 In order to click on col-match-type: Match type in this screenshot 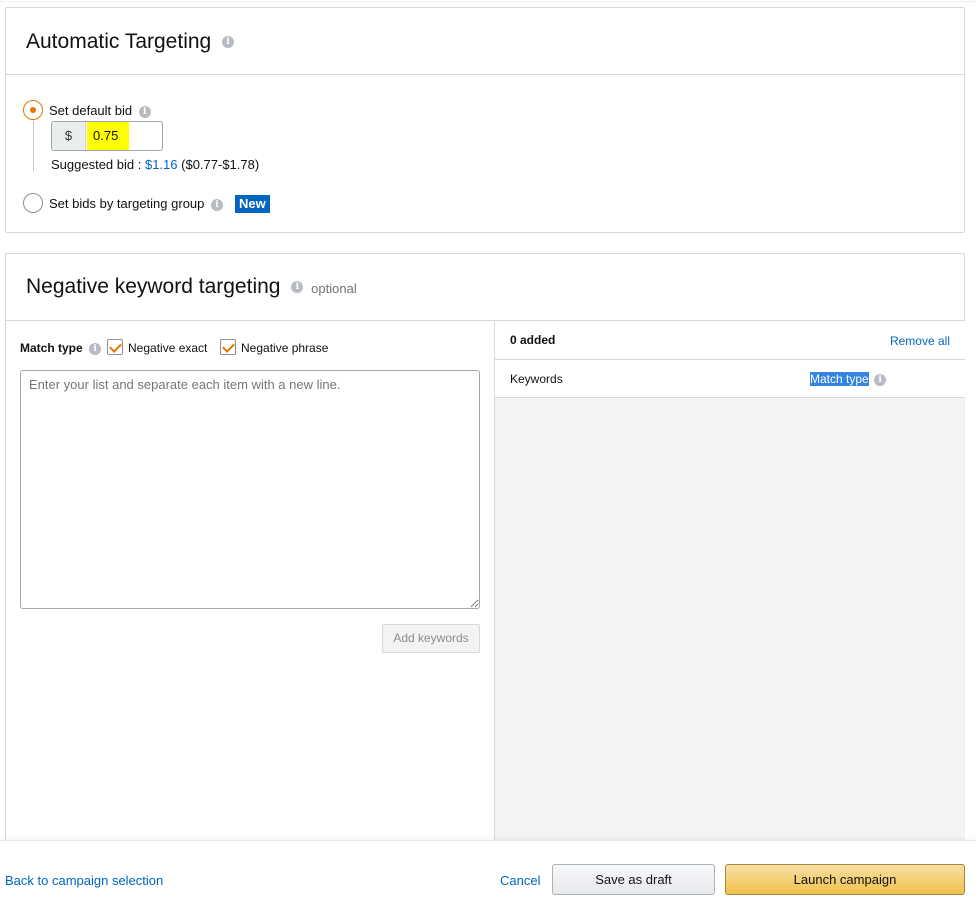, I will do `click(839, 379)`.